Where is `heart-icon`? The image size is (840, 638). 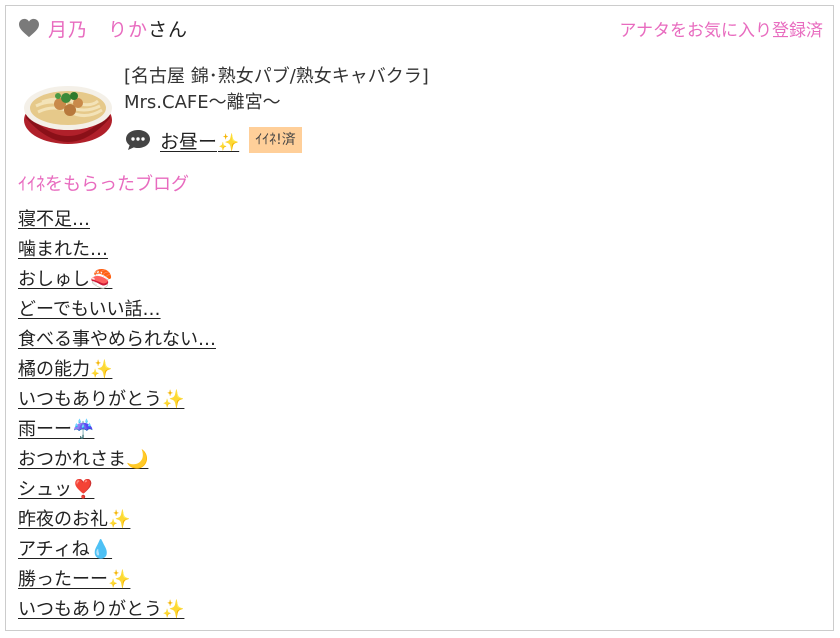 heart-icon is located at coordinates (29, 28).